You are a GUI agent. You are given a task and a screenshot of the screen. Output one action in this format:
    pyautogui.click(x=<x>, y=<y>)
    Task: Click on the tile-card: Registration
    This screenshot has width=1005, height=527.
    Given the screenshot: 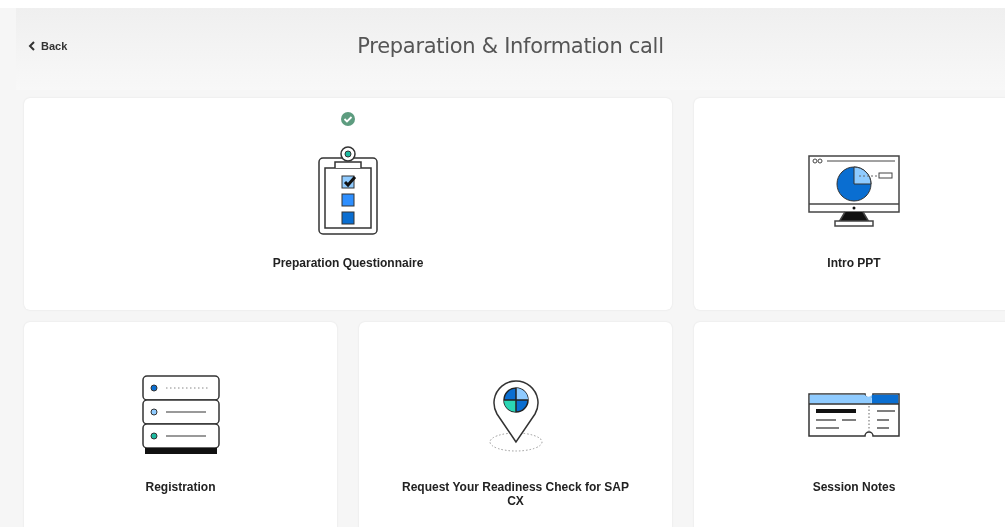 What is the action you would take?
    pyautogui.click(x=180, y=424)
    